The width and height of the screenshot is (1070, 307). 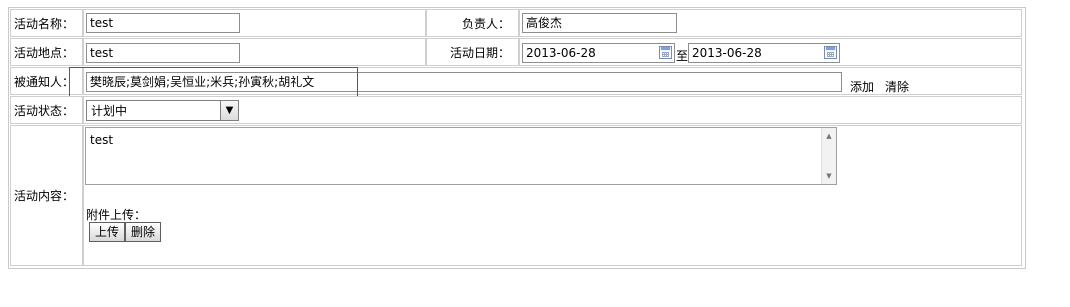 I want to click on activity-date-label-cell: 活动日期：, so click(x=472, y=52).